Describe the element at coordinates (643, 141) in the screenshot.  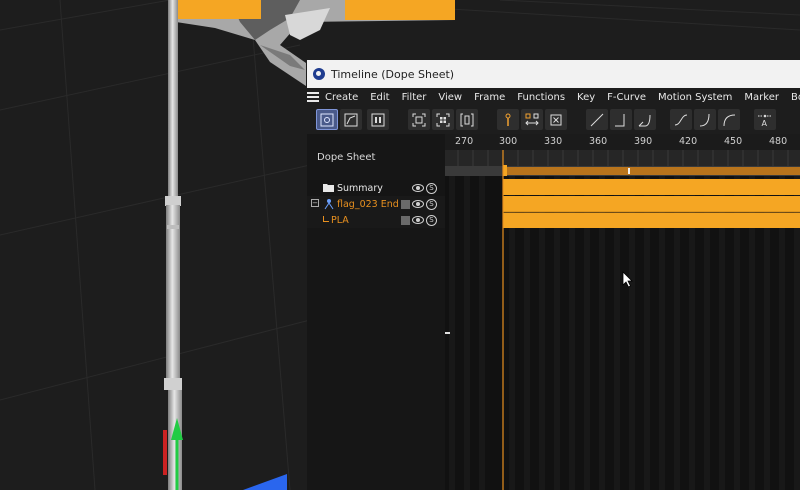
I see `ruler-tick-label: 390` at that location.